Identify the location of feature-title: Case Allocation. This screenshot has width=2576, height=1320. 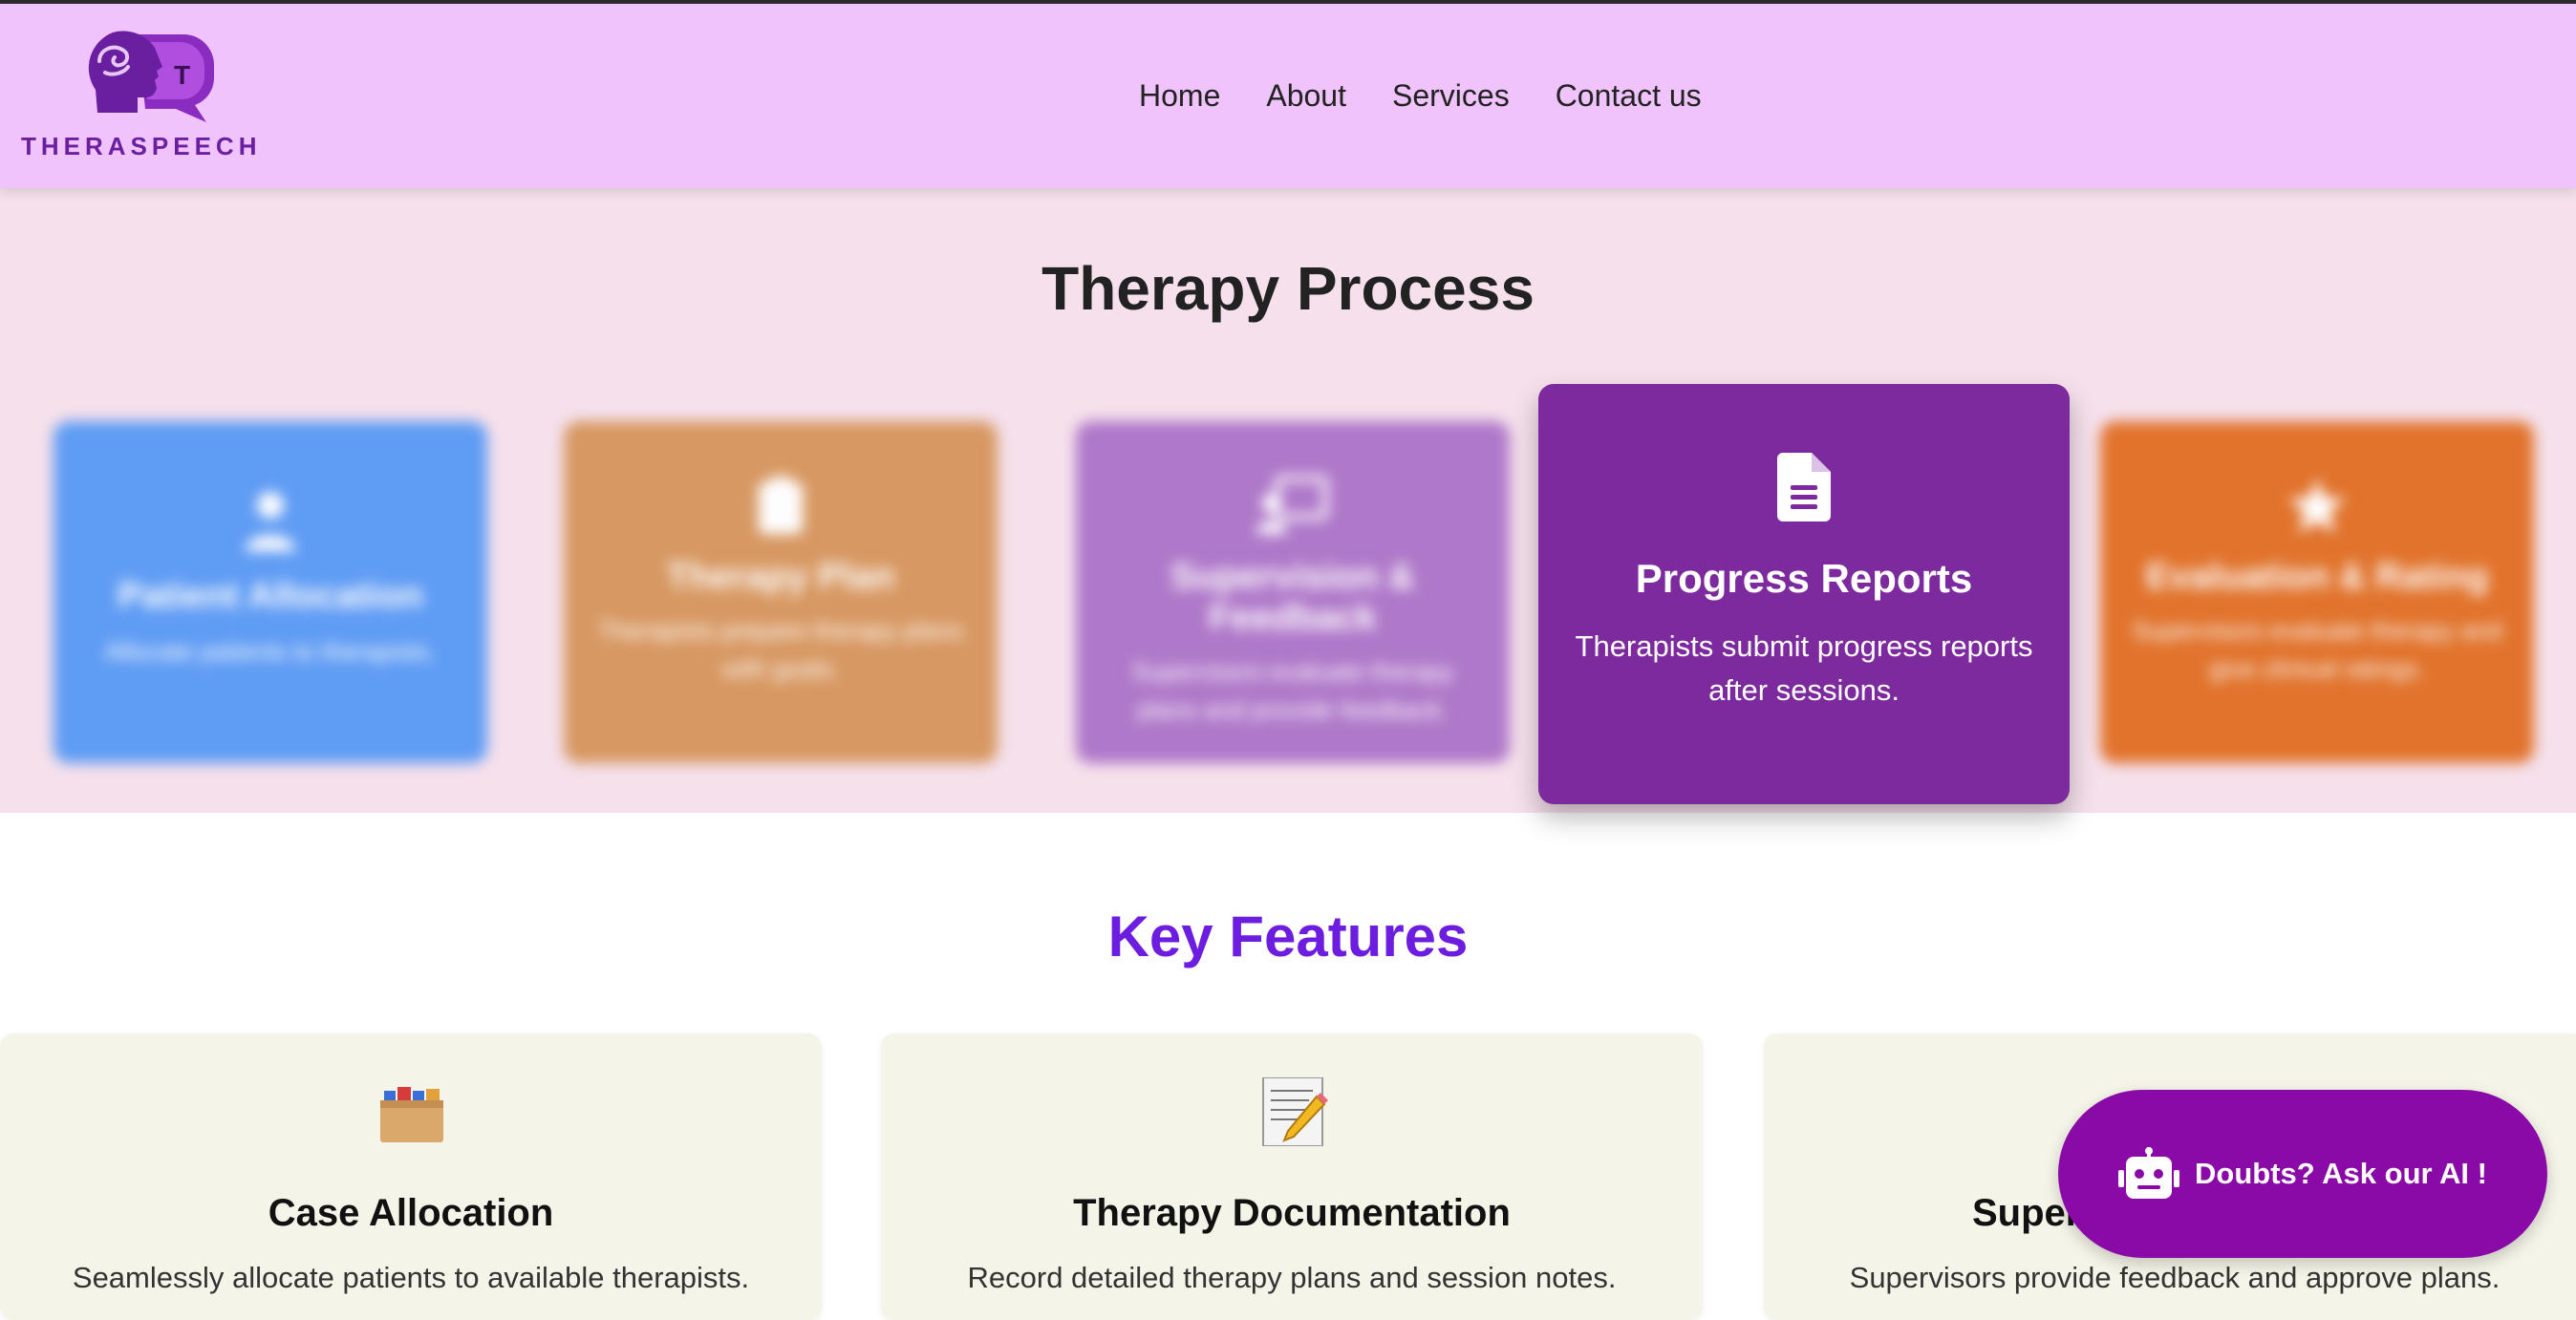
(411, 1213).